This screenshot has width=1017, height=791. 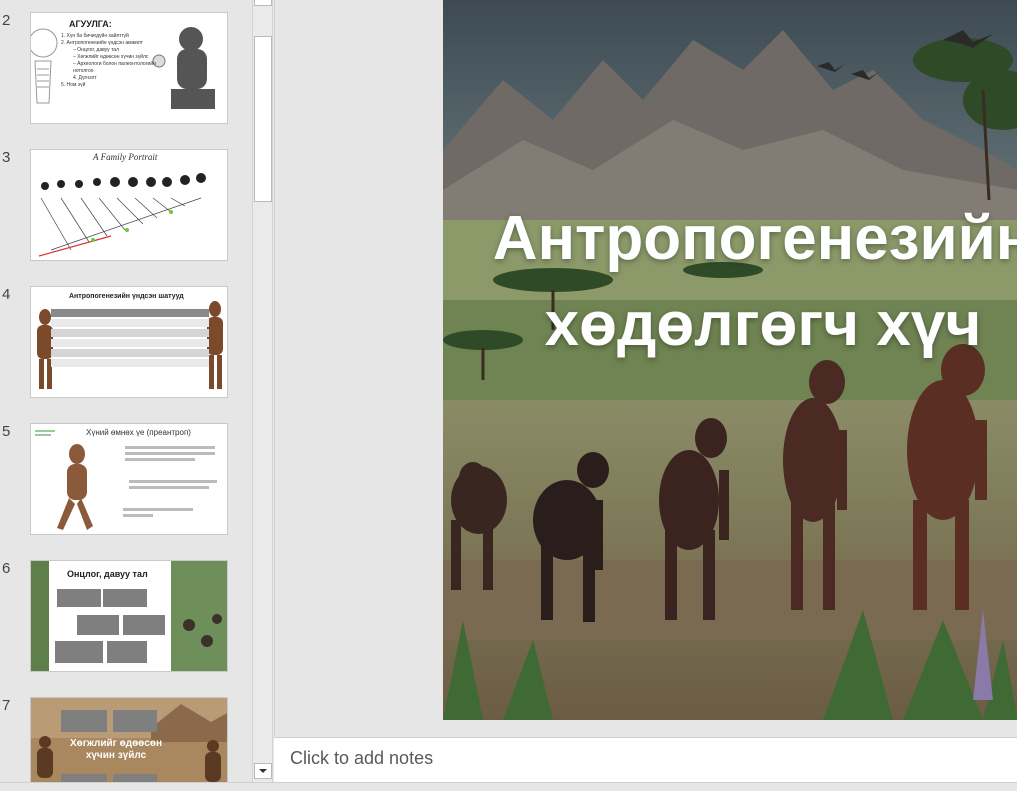 What do you see at coordinates (730, 282) in the screenshot?
I see `slide-title: Антропогенезийн хөдөлгөгч хүч` at bounding box center [730, 282].